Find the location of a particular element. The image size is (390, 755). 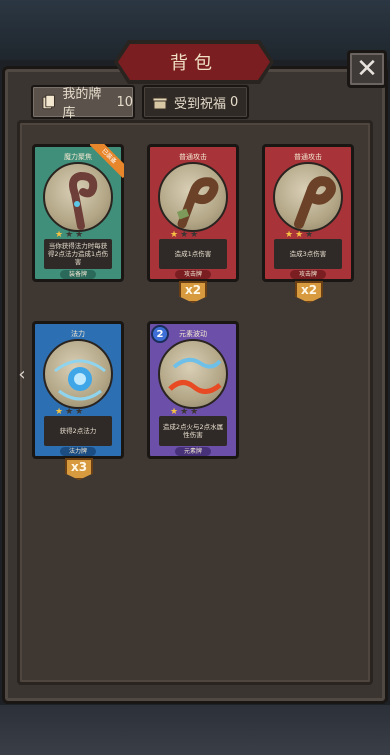

card-magic-focus: 魔力聚焦 已装备 ★ ★ ★ 当你获得法力时每获得2点法力造成1点伤害 装备牌 is located at coordinates (78, 213).